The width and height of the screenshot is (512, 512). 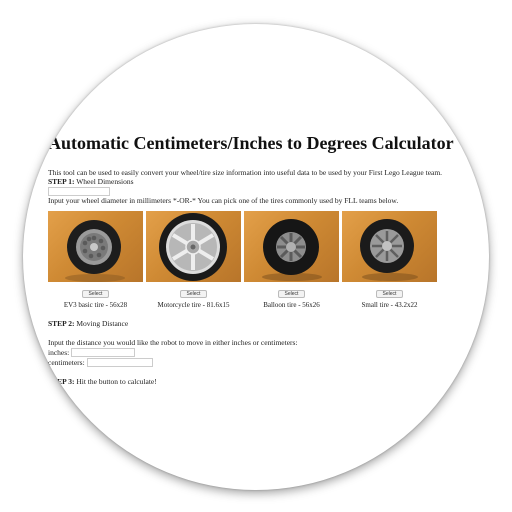 I want to click on tire-option-balloon: Select Balloon tire - 56x26, so click(x=291, y=260).